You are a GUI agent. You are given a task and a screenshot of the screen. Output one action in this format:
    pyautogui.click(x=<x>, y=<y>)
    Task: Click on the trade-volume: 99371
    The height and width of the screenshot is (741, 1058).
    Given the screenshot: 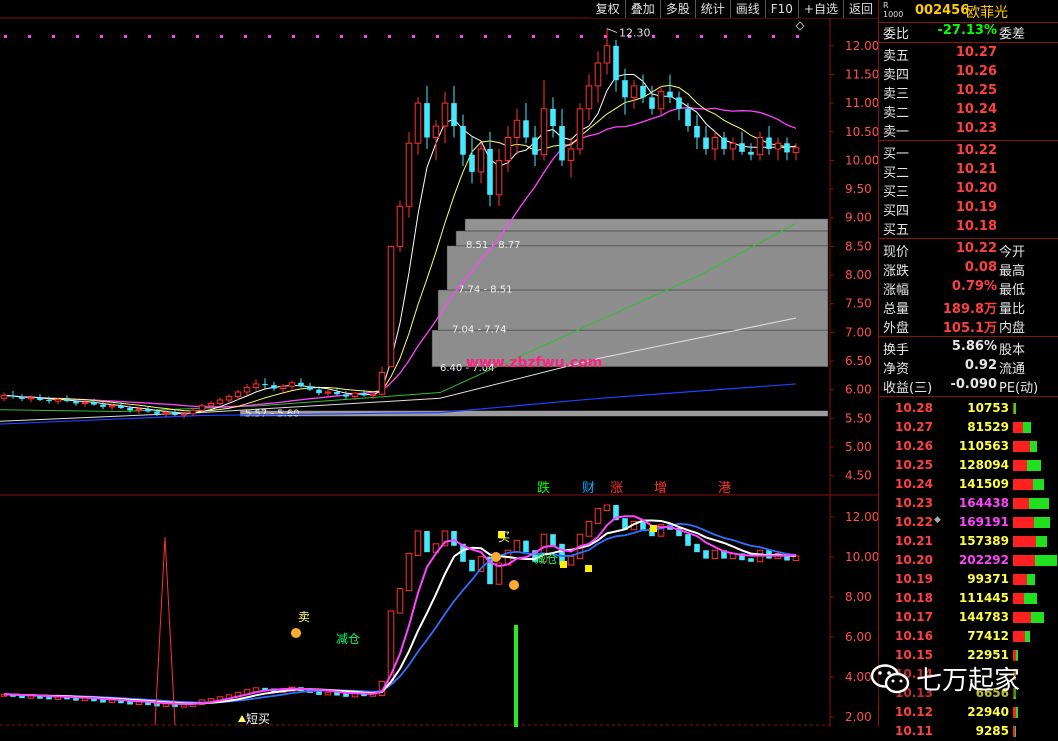 What is the action you would take?
    pyautogui.click(x=988, y=579)
    